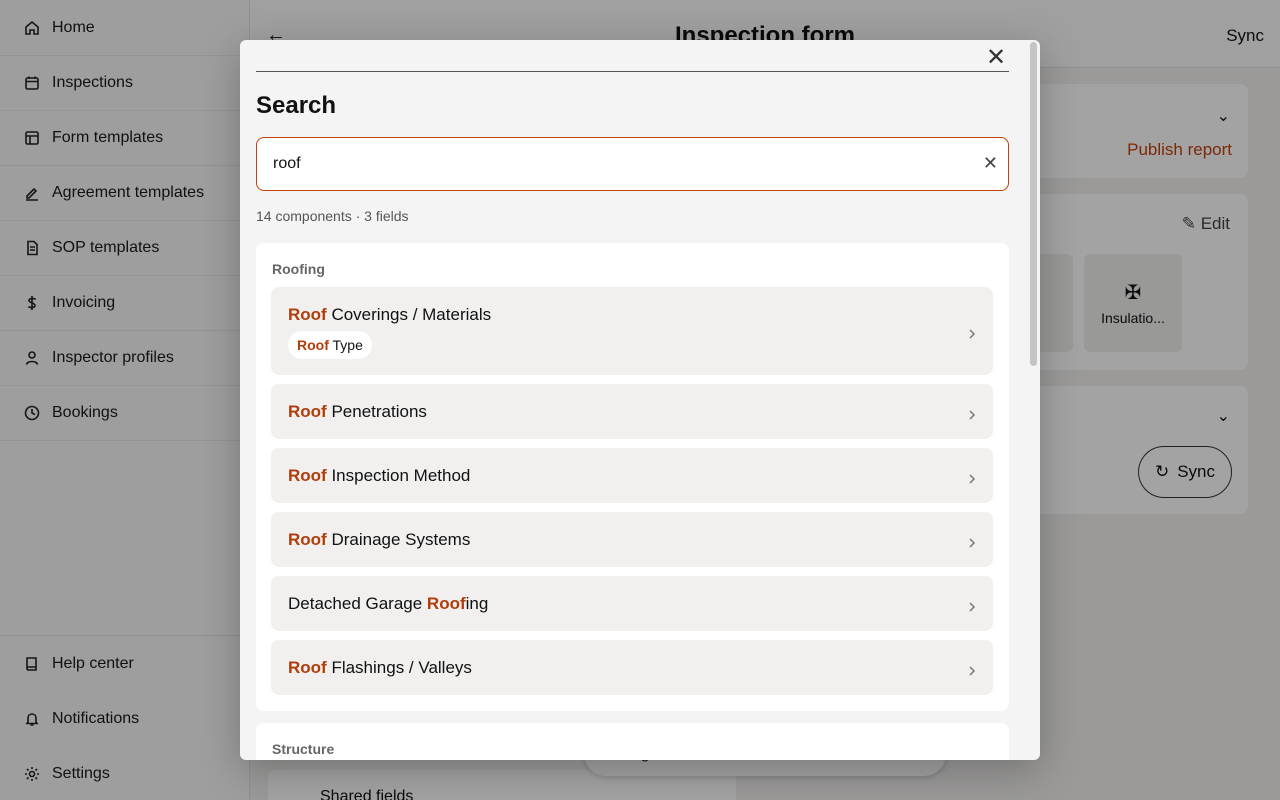 The image size is (1280, 800). I want to click on result-item: Roof Drainage Systems, so click(632, 539).